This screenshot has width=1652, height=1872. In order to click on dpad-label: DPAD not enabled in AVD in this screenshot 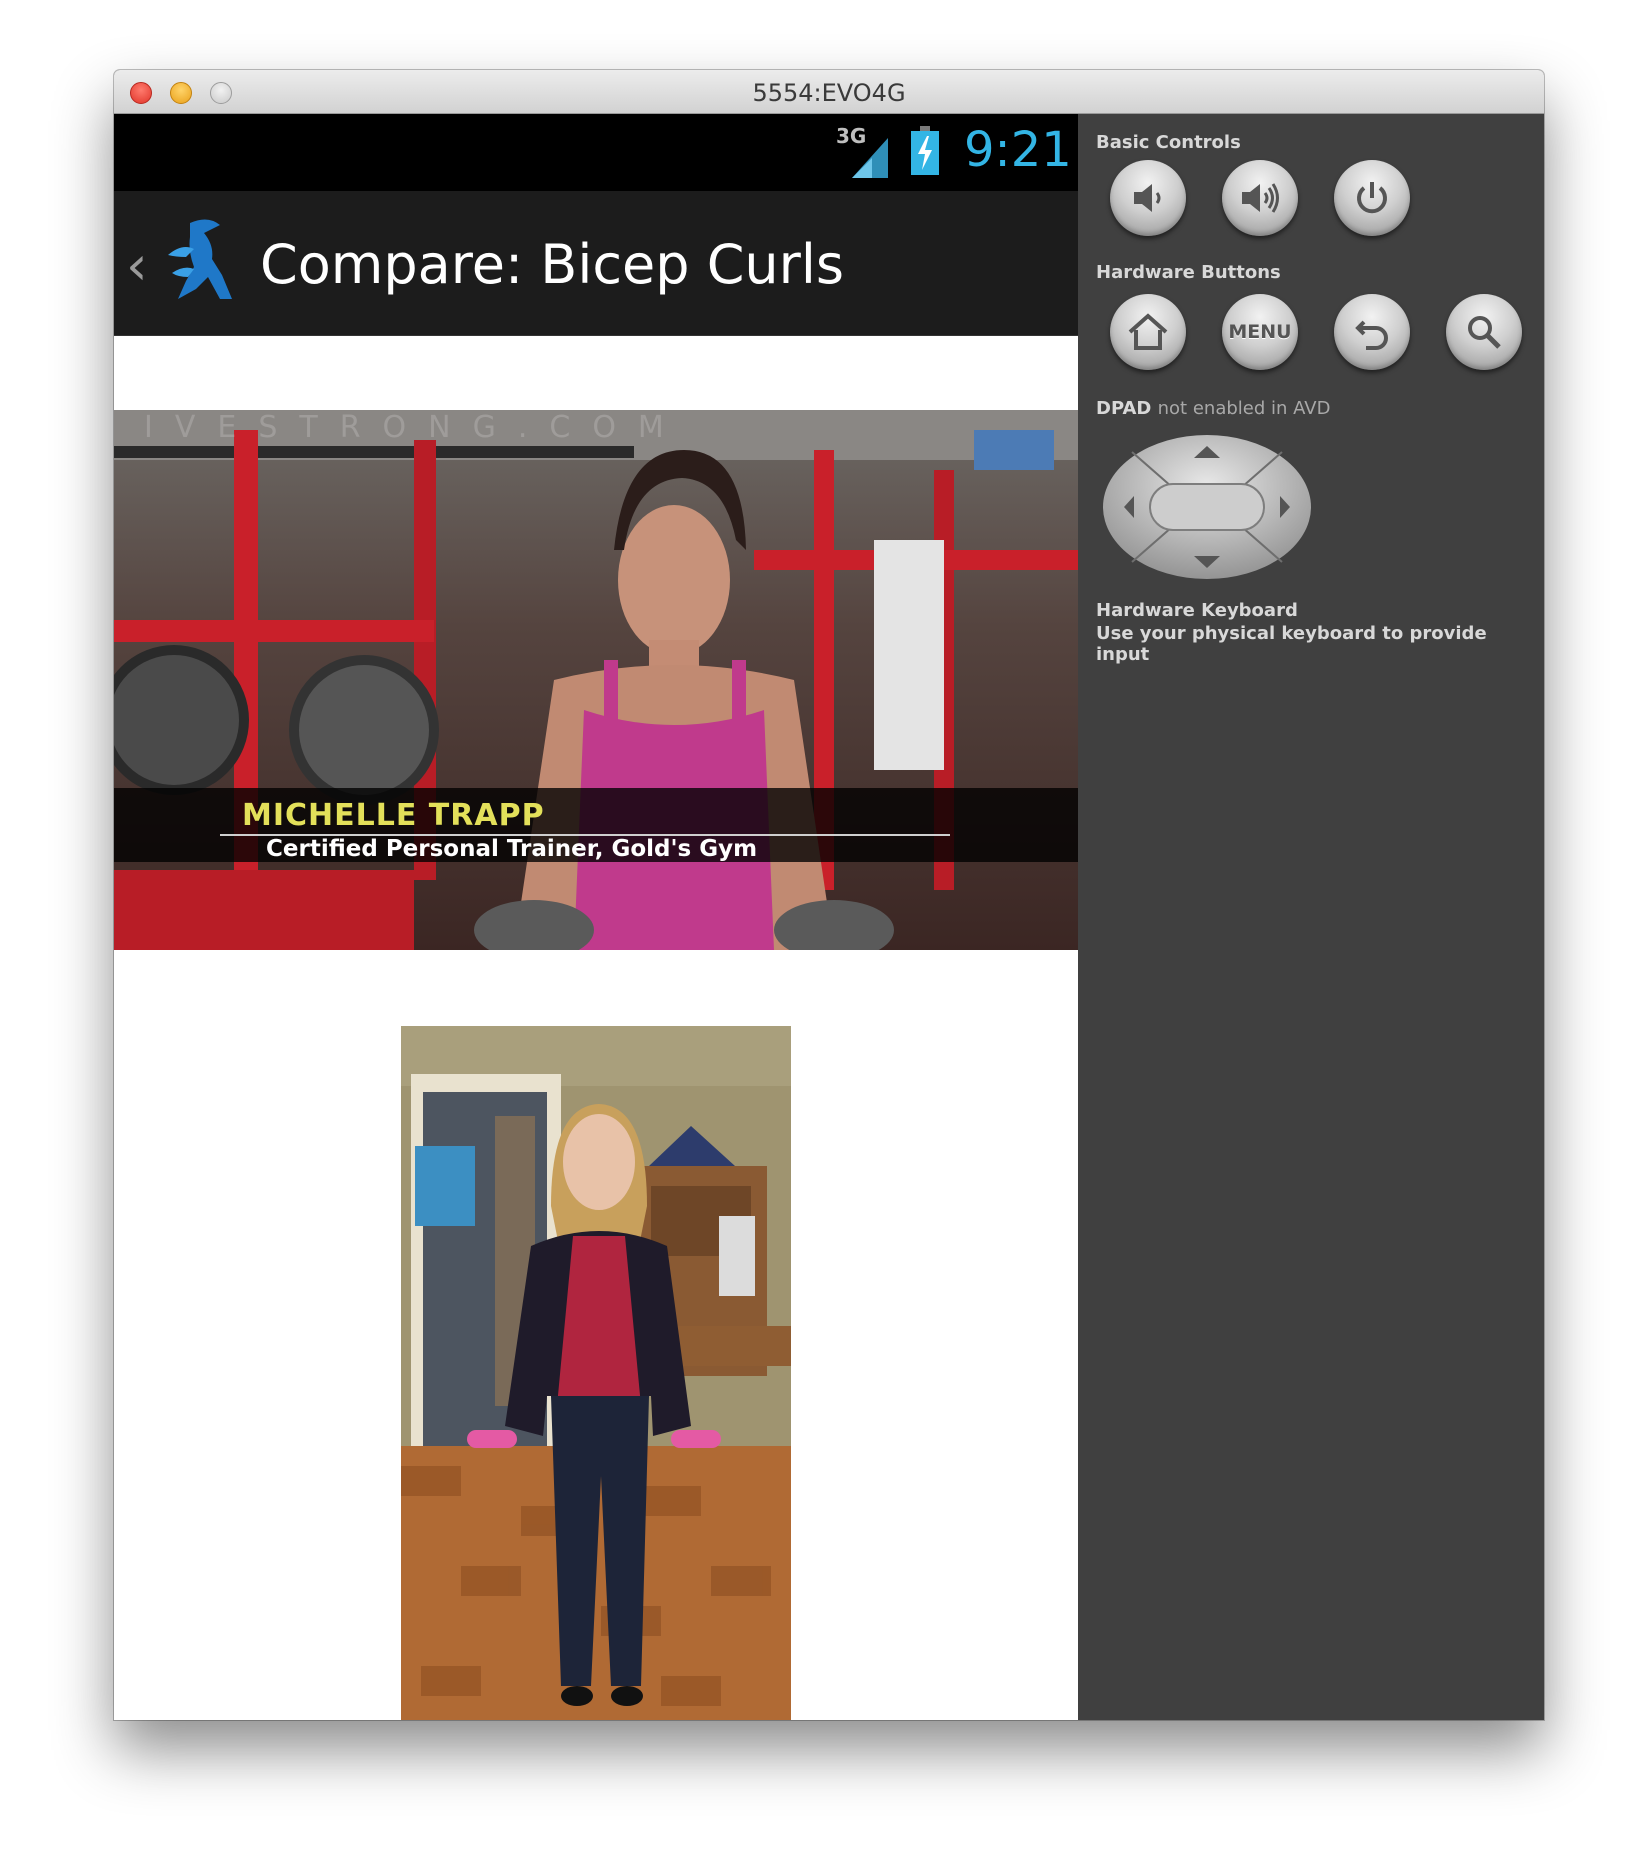, I will do `click(1213, 408)`.